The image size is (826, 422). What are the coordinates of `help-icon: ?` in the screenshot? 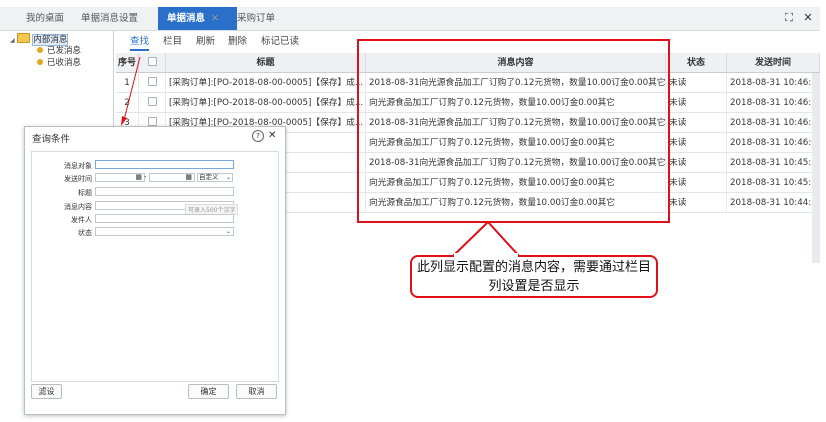 It's located at (258, 136).